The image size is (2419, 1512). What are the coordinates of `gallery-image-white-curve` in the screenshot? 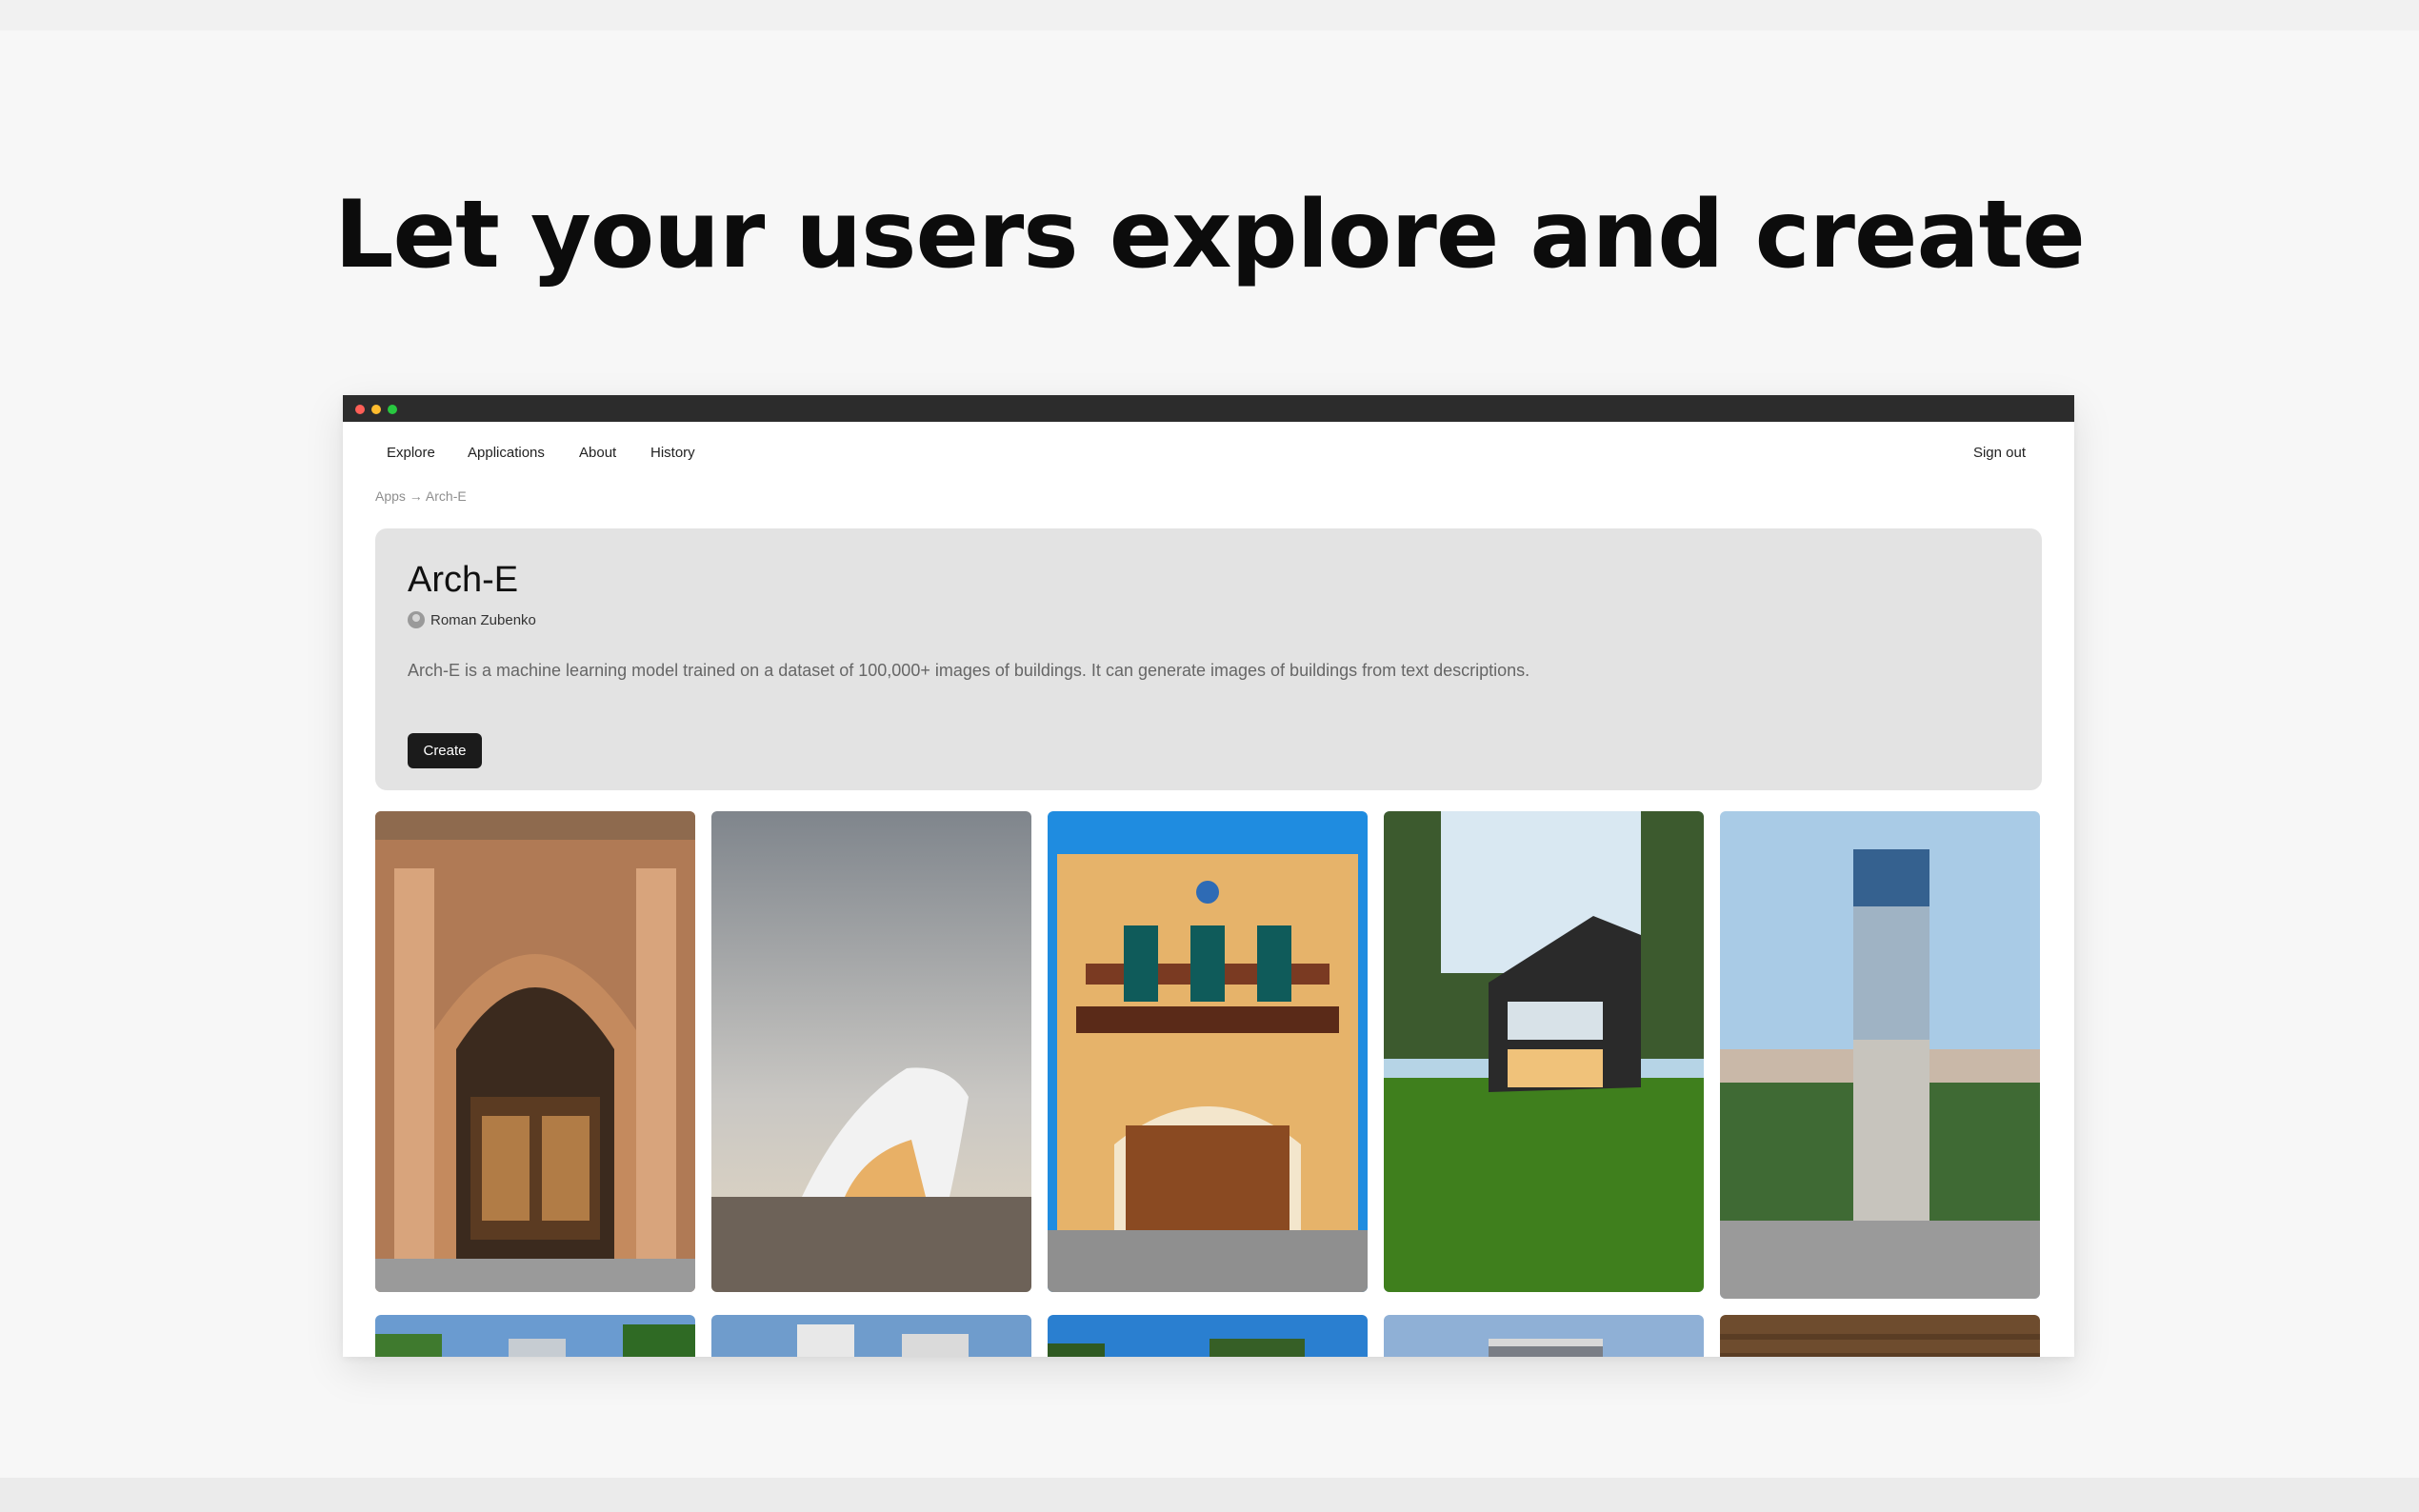 It's located at (871, 1051).